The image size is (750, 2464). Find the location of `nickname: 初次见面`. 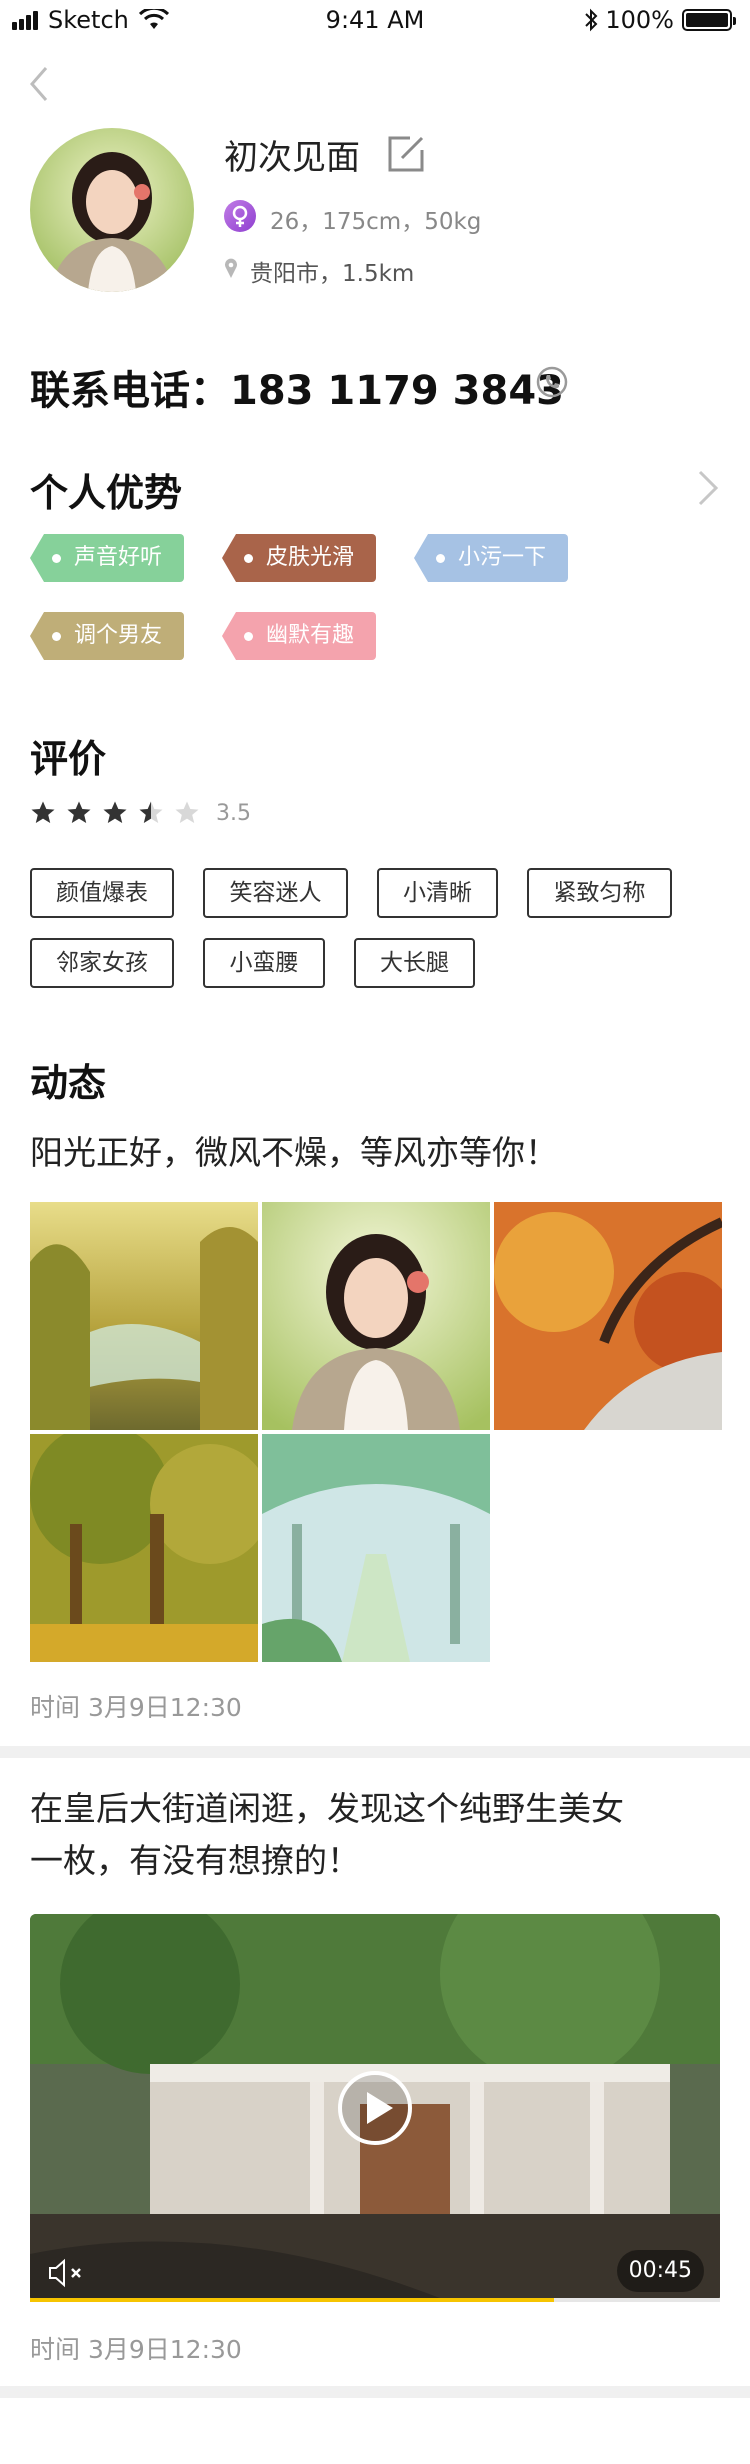

nickname: 初次见面 is located at coordinates (292, 158).